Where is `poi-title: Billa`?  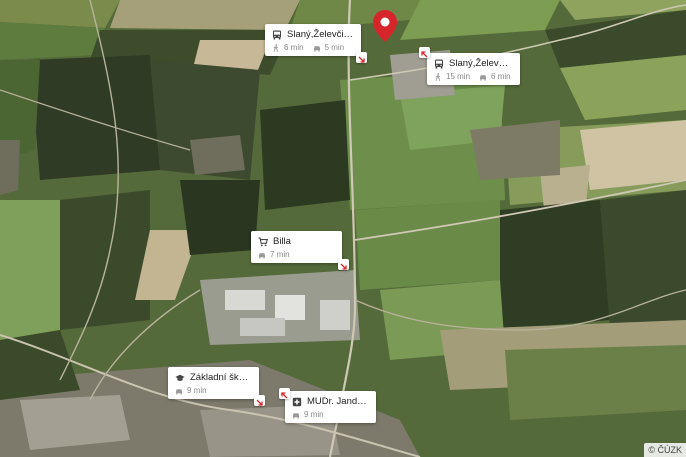
poi-title: Billa is located at coordinates (282, 241).